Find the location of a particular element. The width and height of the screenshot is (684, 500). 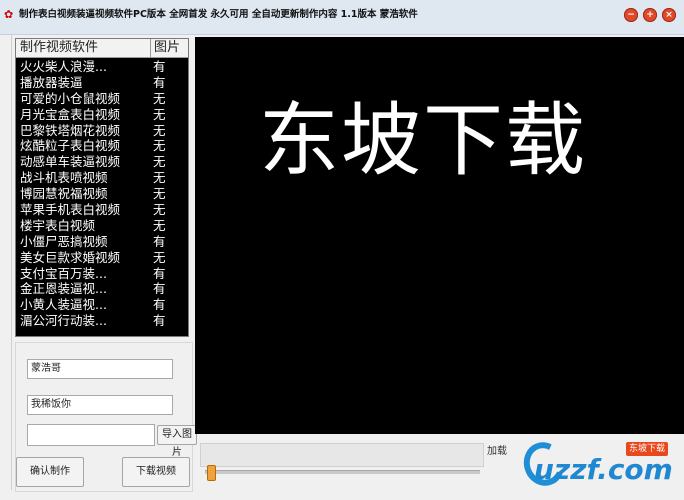

maximize-icon: + is located at coordinates (650, 15).